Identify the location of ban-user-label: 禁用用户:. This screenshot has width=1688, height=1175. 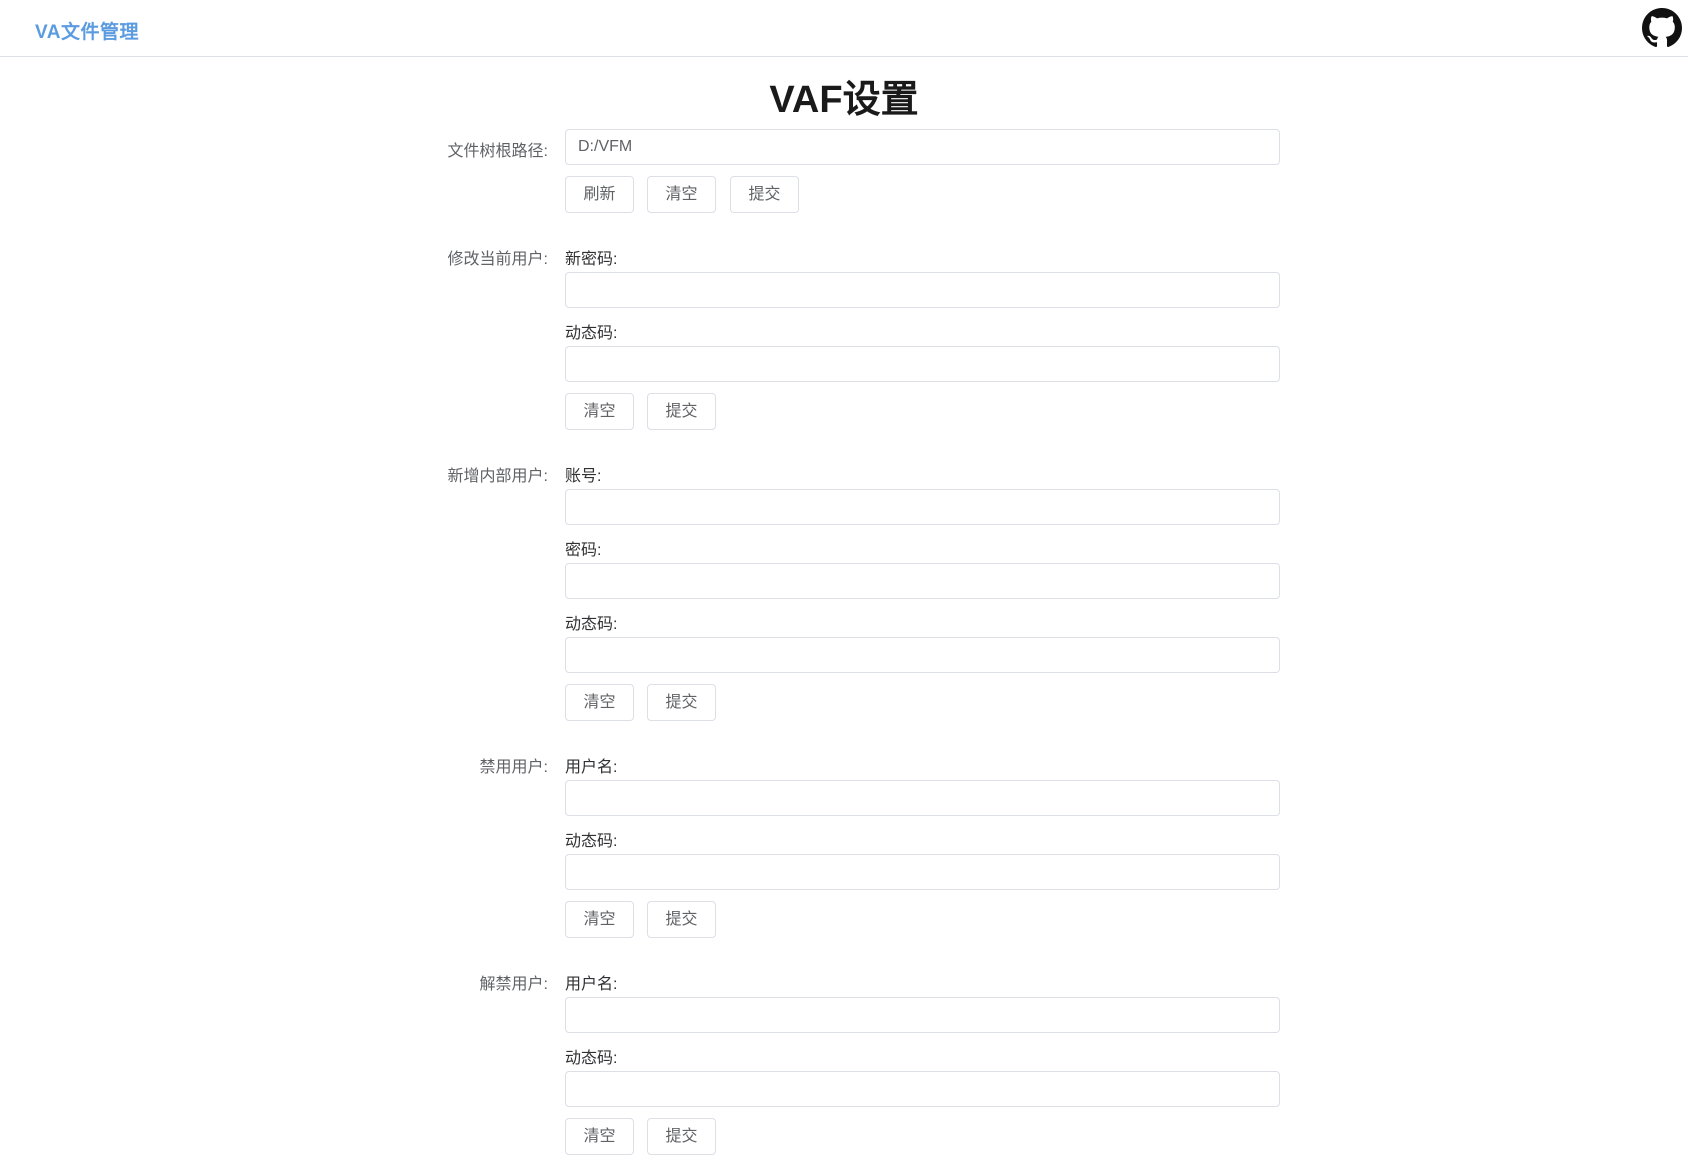
(513, 767).